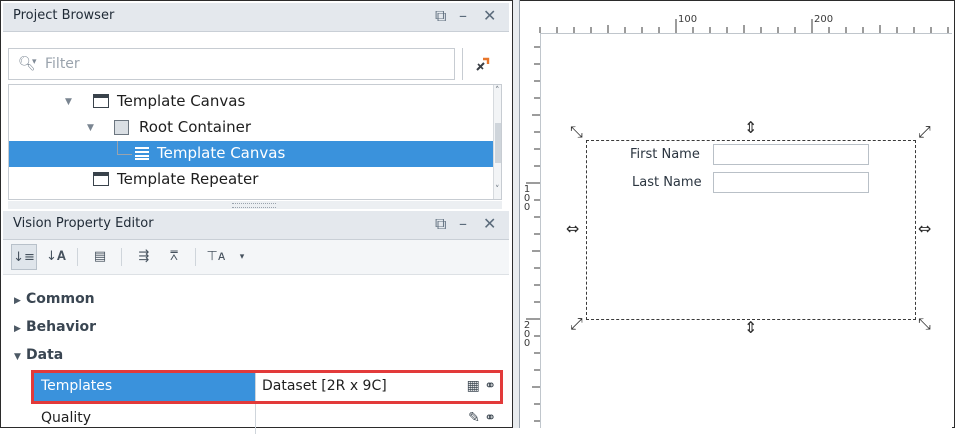  What do you see at coordinates (791, 154) in the screenshot?
I see `first-name-field` at bounding box center [791, 154].